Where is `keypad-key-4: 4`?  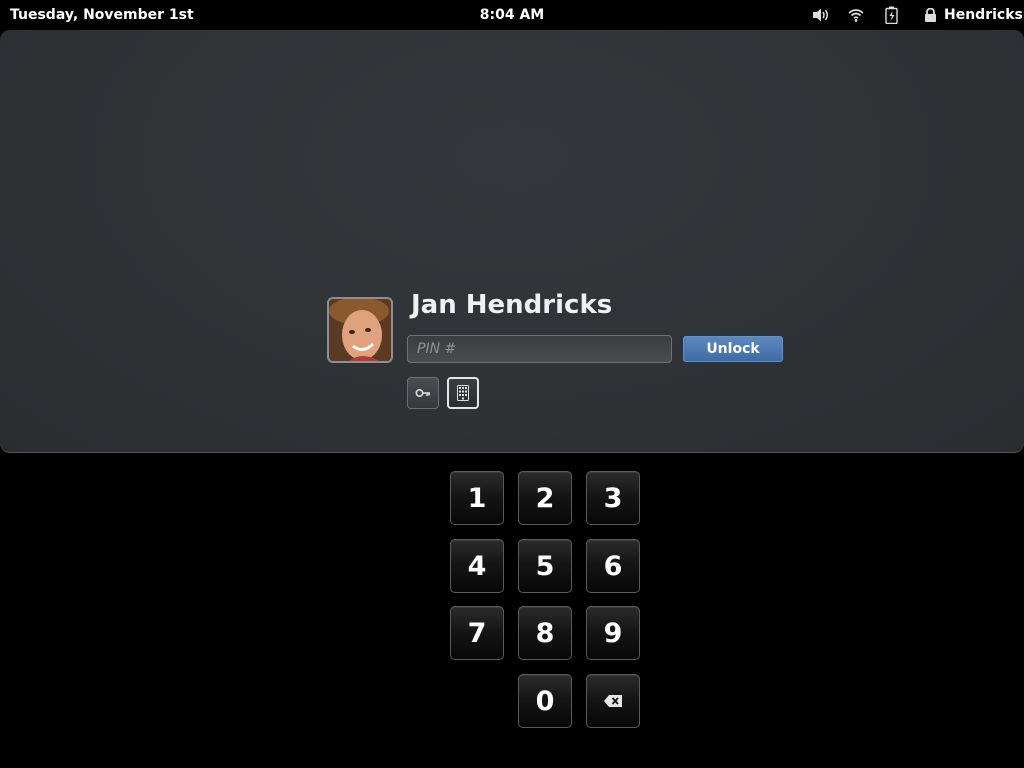 keypad-key-4: 4 is located at coordinates (477, 566).